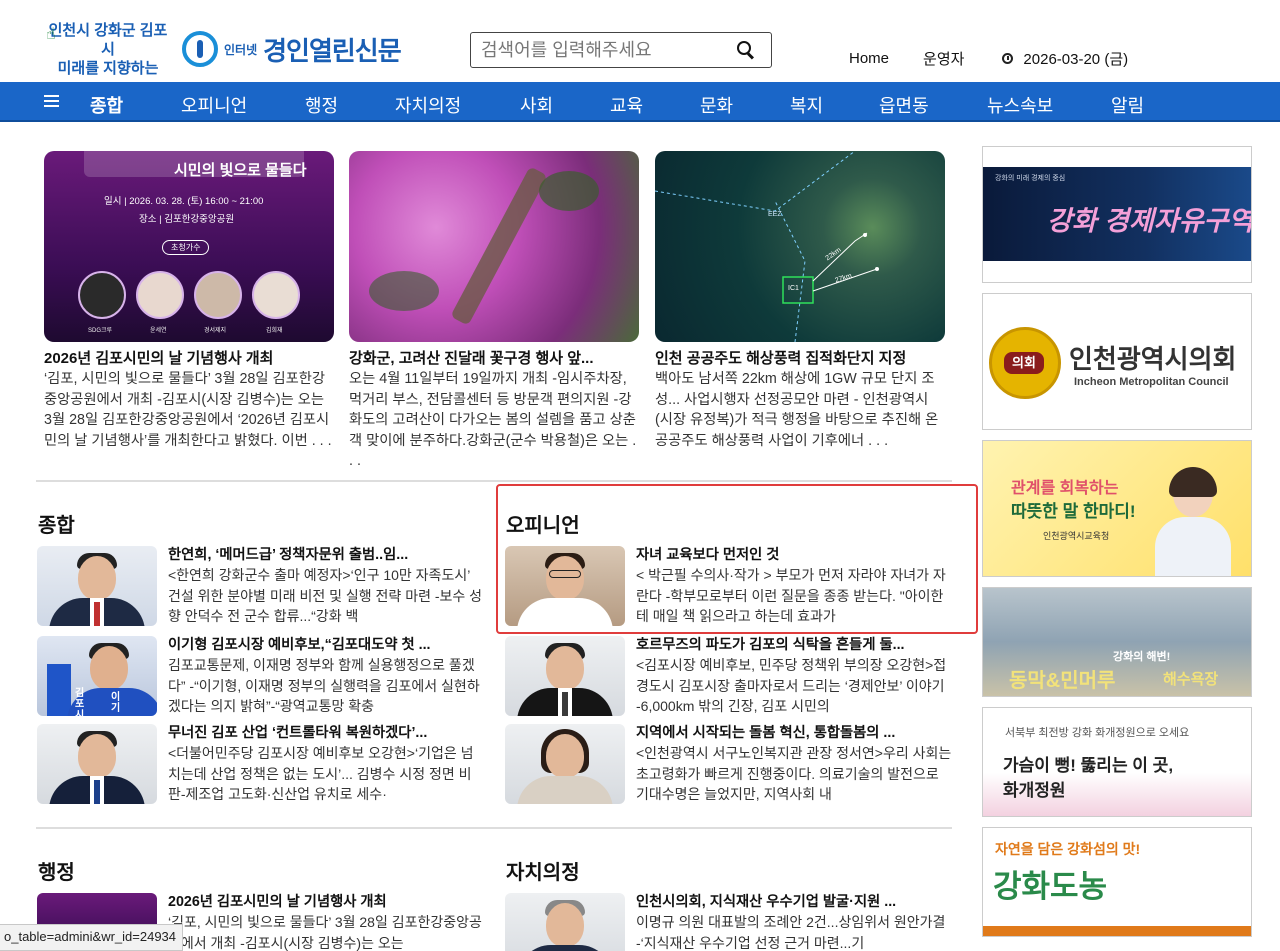 The image size is (1280, 951). Describe the element at coordinates (215, 331) in the screenshot. I see `singer-name: 경서제지` at that location.